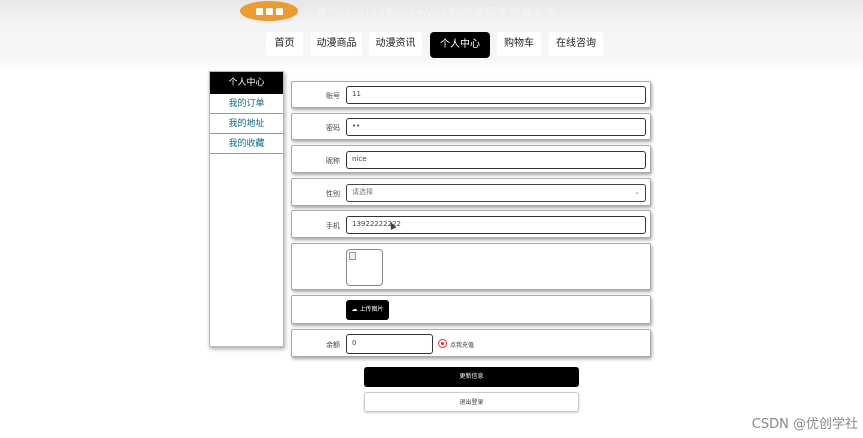  I want to click on sidebar: 个人中心 我的订单 我的地址 我的收藏, so click(246, 209).